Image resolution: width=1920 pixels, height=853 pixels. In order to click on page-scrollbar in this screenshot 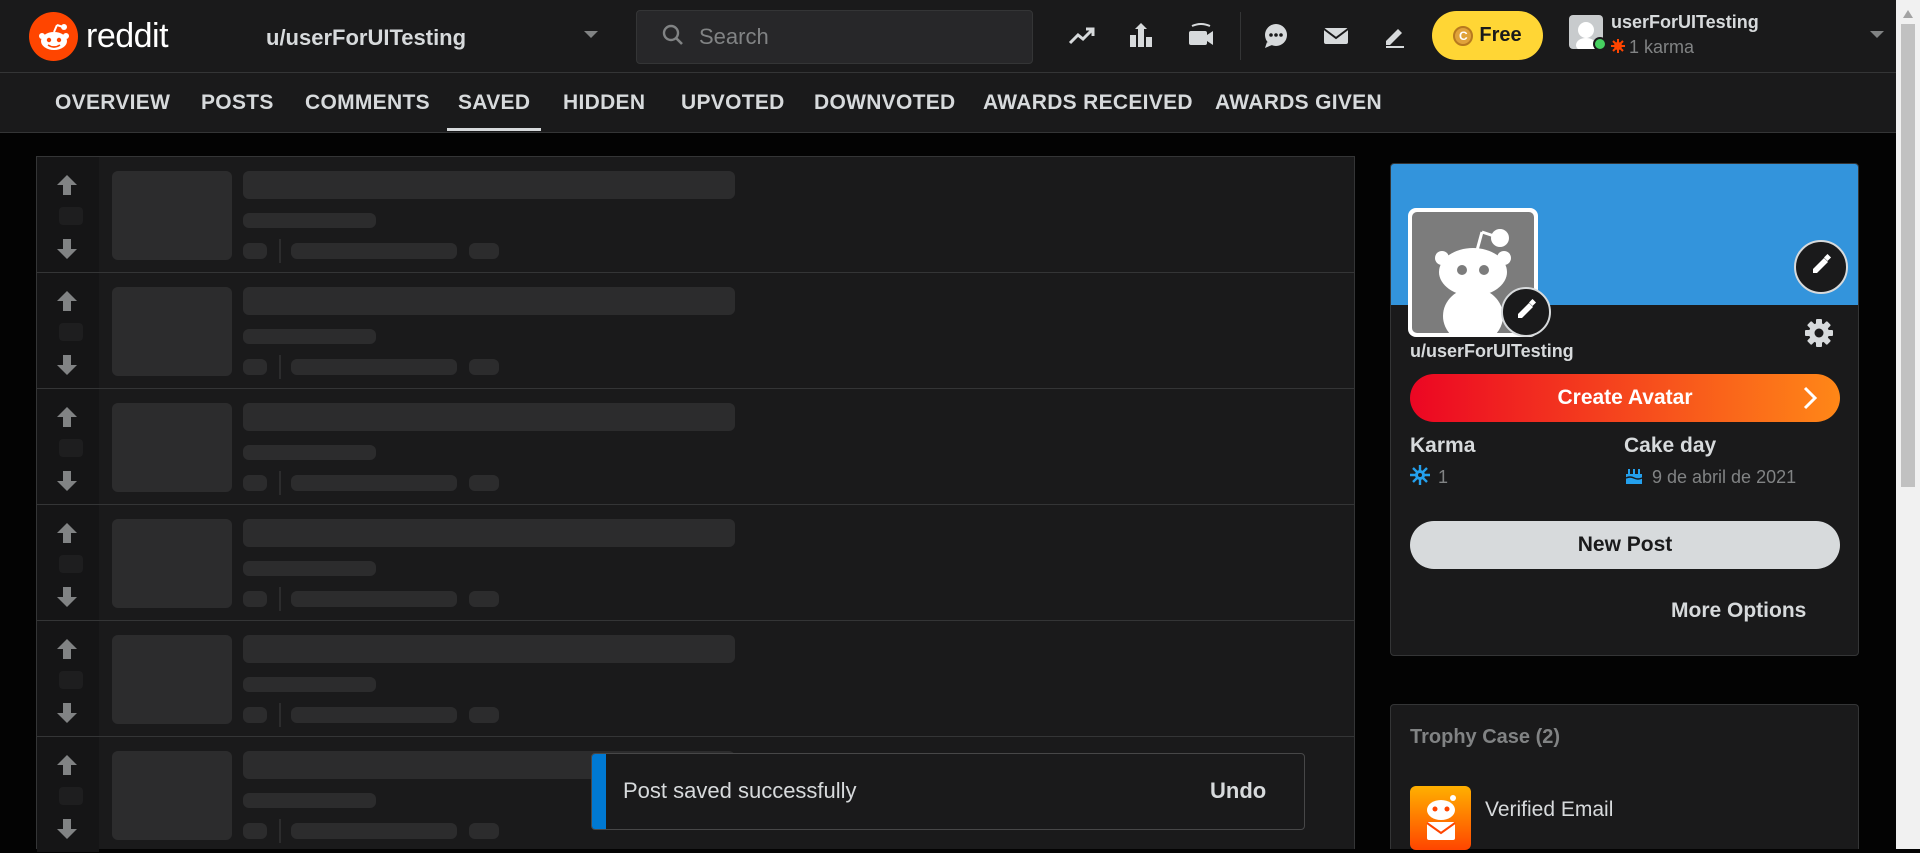, I will do `click(1908, 424)`.